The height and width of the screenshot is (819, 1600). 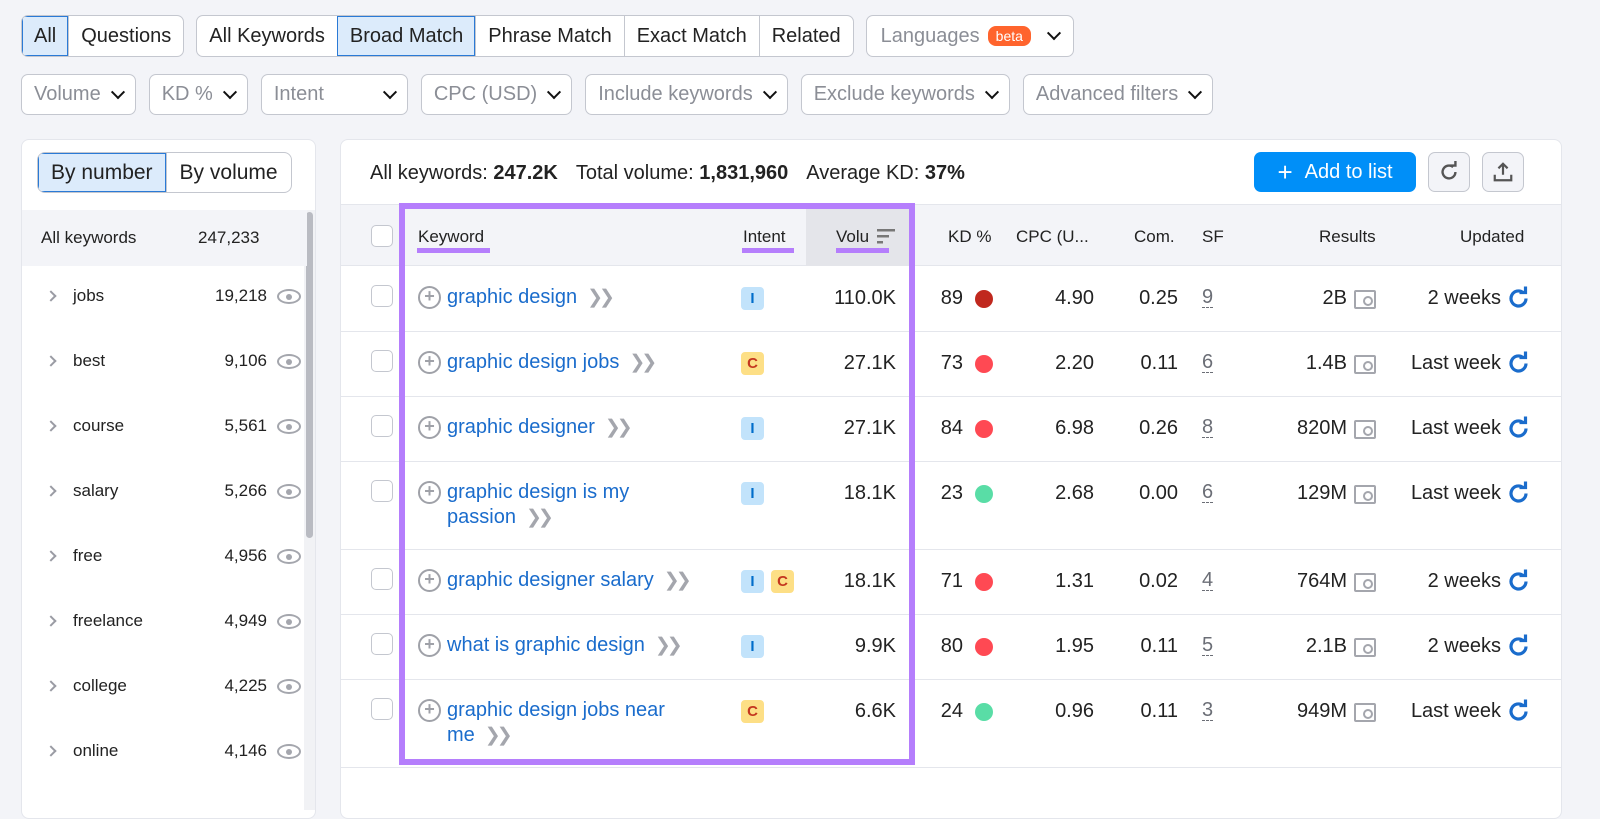 I want to click on tab-phrase-match: Phrase Match, so click(x=549, y=36).